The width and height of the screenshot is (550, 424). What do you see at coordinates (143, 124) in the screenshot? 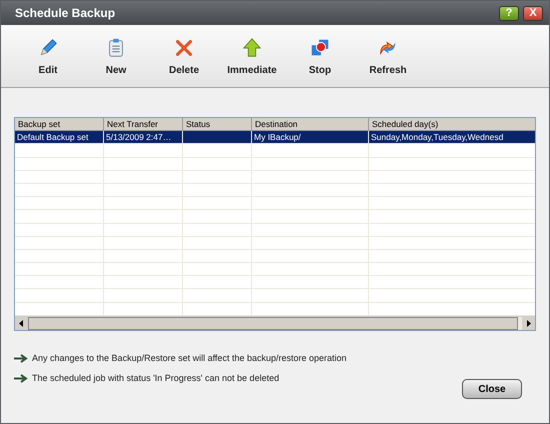
I see `column-header: Next Transfer` at bounding box center [143, 124].